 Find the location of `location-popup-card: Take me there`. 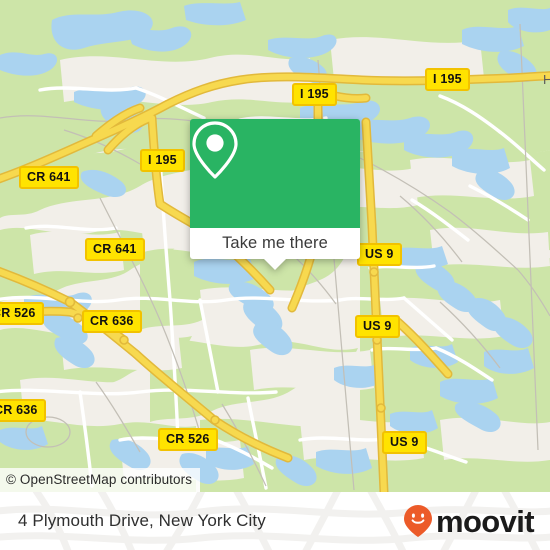

location-popup-card: Take me there is located at coordinates (275, 194).